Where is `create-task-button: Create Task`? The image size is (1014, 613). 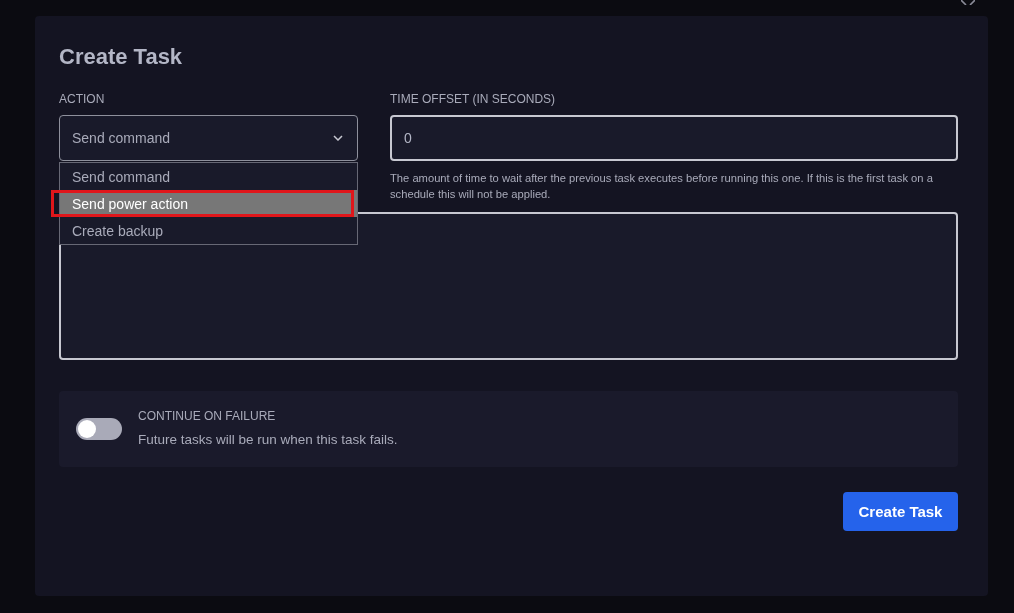
create-task-button: Create Task is located at coordinates (900, 511).